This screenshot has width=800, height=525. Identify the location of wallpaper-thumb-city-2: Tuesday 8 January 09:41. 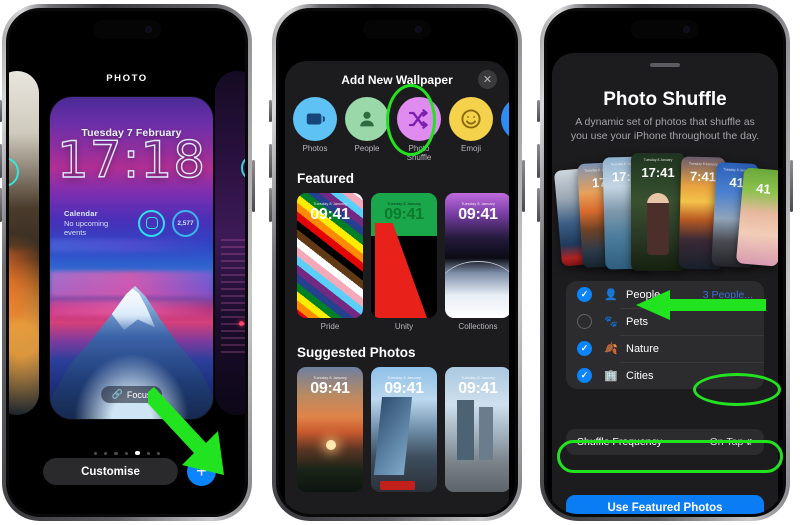
(477, 429).